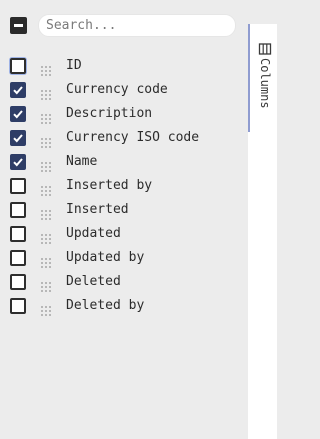 The height and width of the screenshot is (439, 320). I want to click on columns-tab-inner: Columns, so click(265, 75).